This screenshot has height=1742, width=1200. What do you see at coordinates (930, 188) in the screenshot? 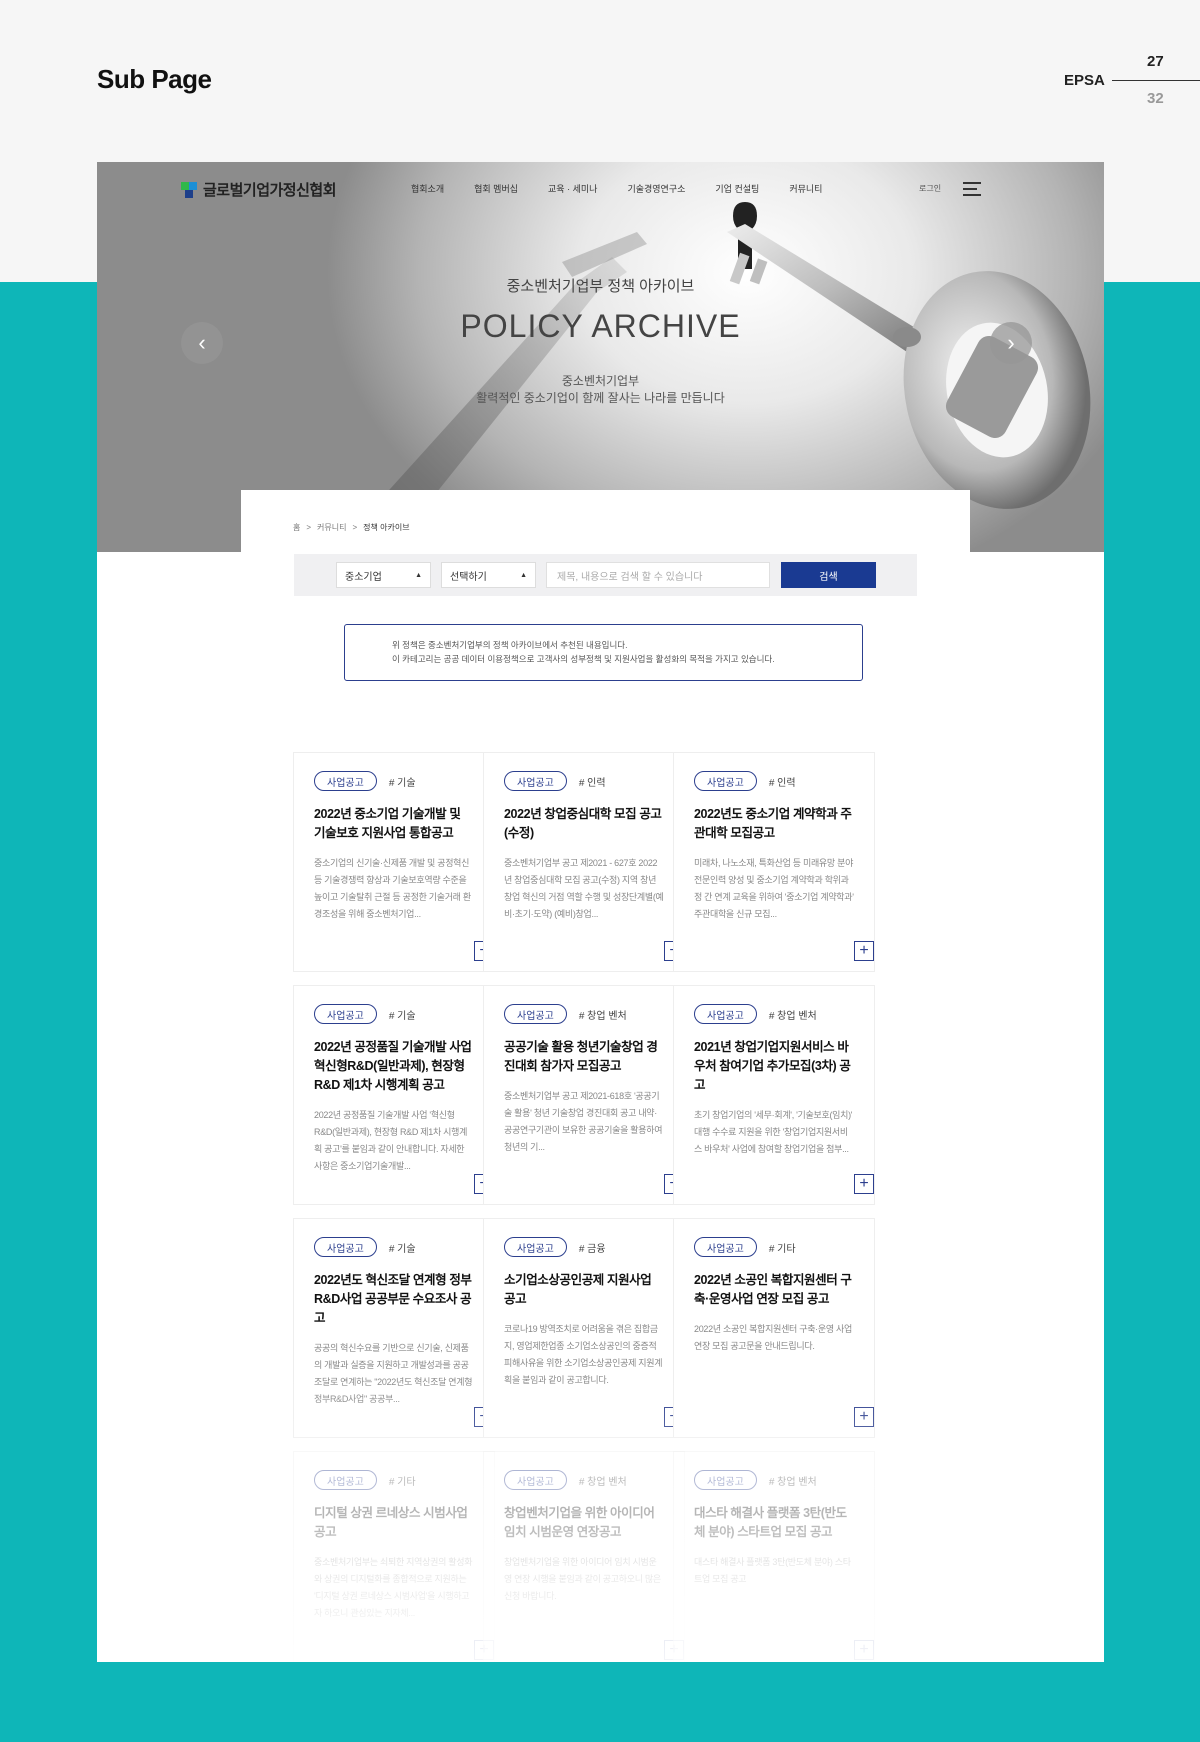
I see `login-link: 로그인` at bounding box center [930, 188].